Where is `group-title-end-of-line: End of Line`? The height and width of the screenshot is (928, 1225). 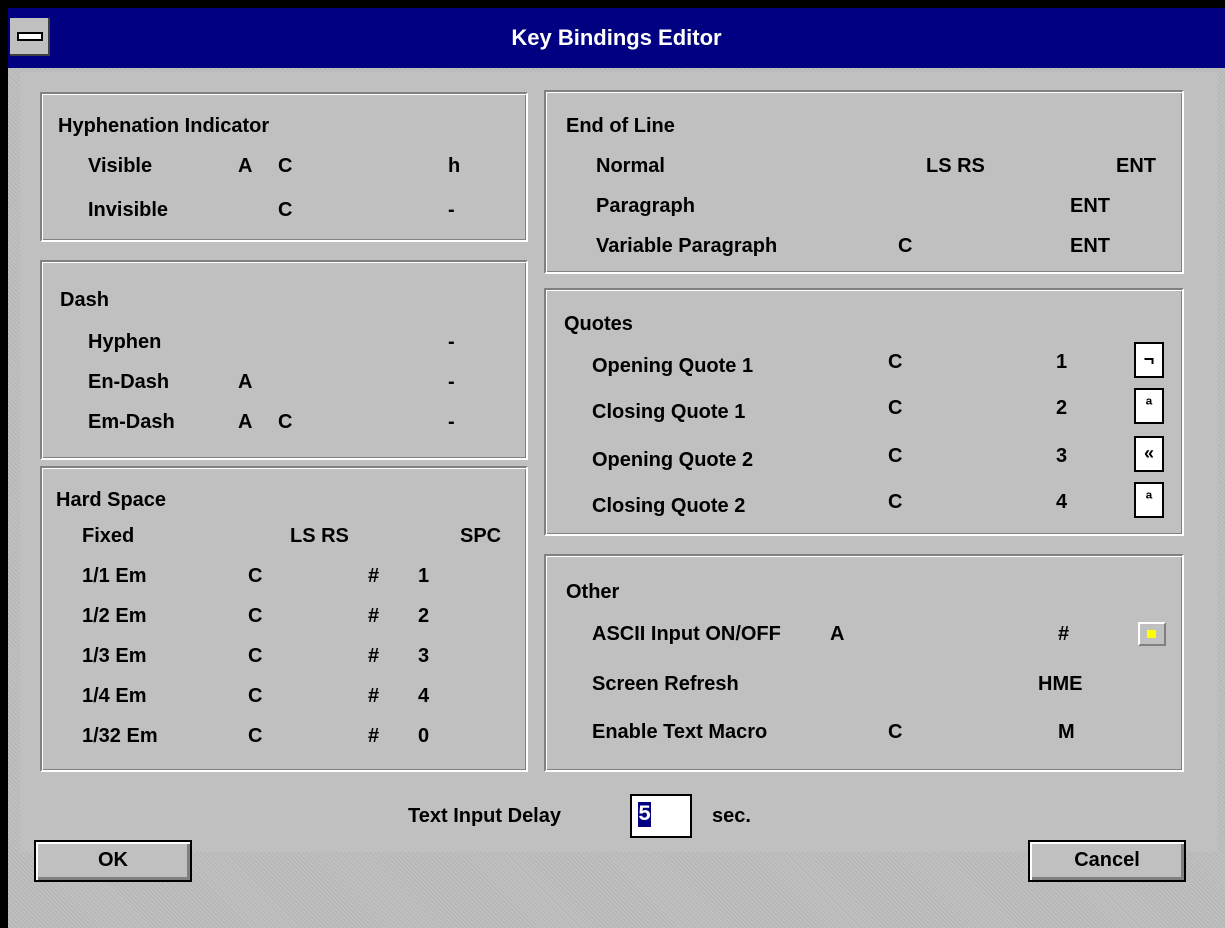
group-title-end-of-line: End of Line is located at coordinates (620, 126).